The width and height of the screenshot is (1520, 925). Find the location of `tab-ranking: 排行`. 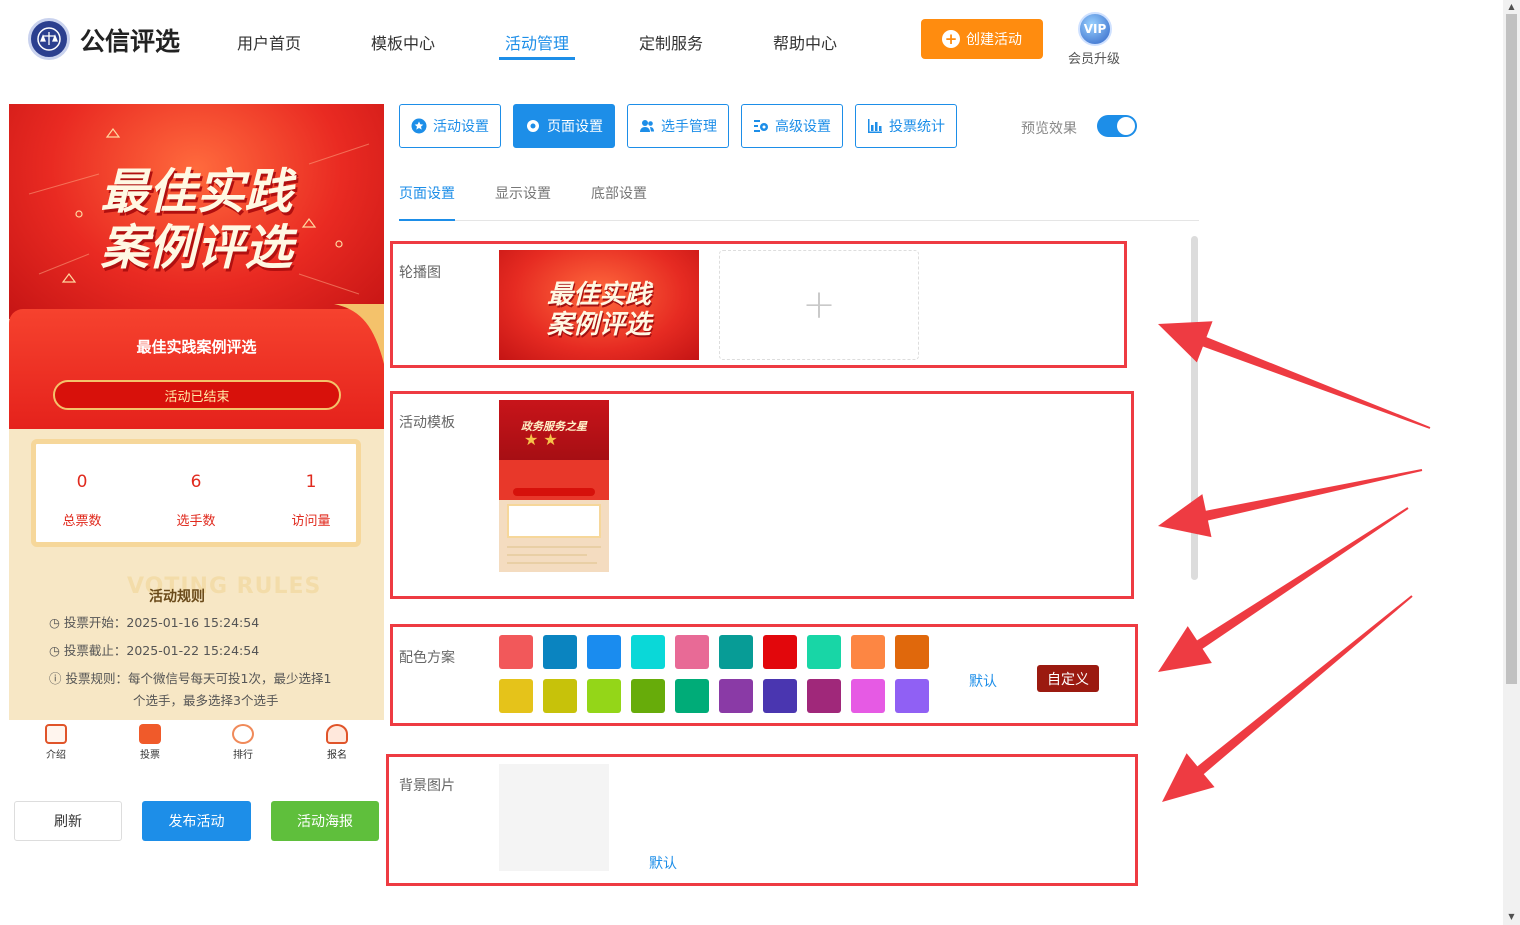

tab-ranking: 排行 is located at coordinates (243, 742).